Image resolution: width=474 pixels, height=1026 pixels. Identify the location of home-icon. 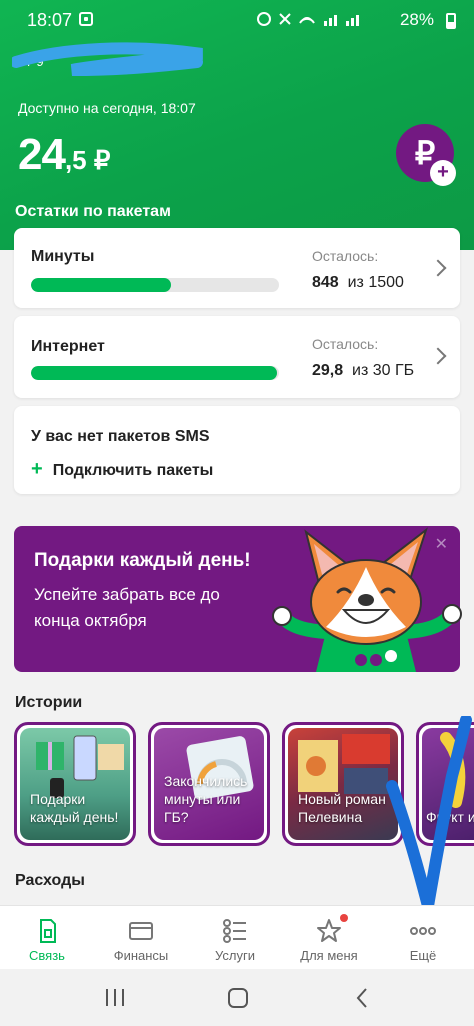
(238, 998).